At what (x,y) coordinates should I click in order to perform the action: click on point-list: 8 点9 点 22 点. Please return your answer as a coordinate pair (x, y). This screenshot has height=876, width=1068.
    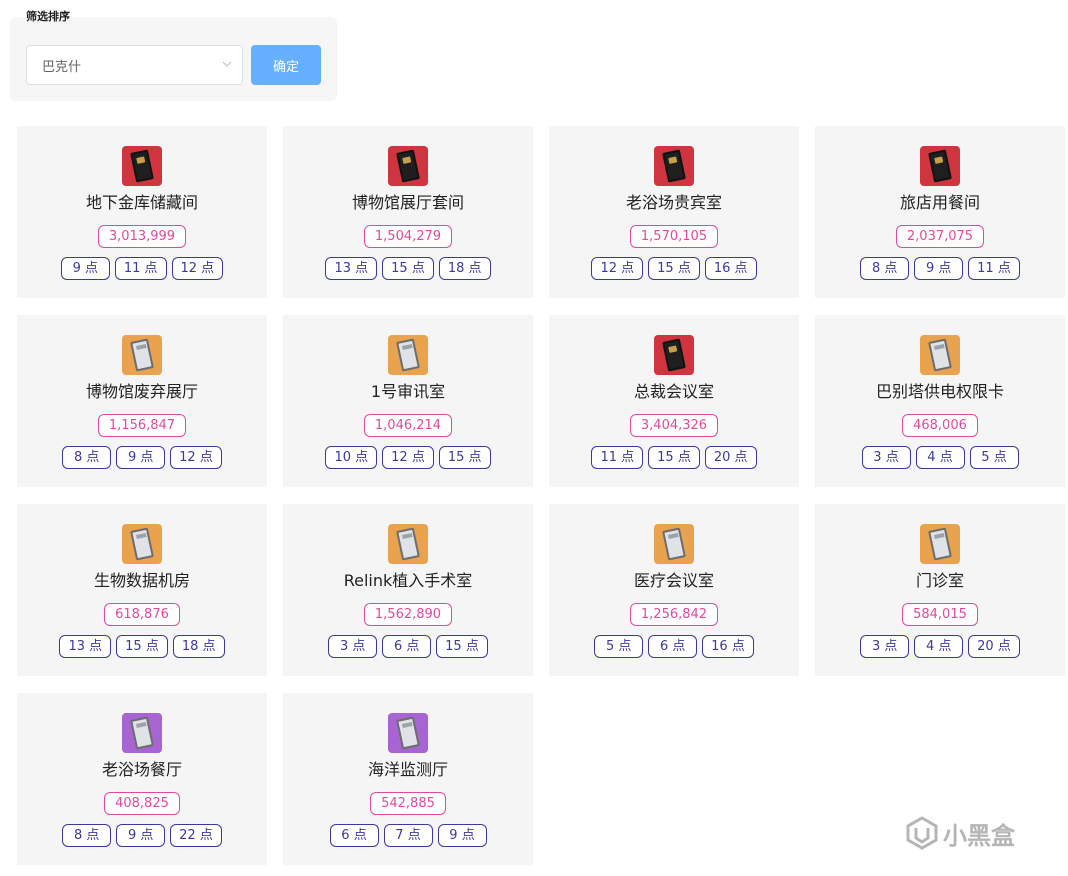
    Looking at the image, I should click on (142, 835).